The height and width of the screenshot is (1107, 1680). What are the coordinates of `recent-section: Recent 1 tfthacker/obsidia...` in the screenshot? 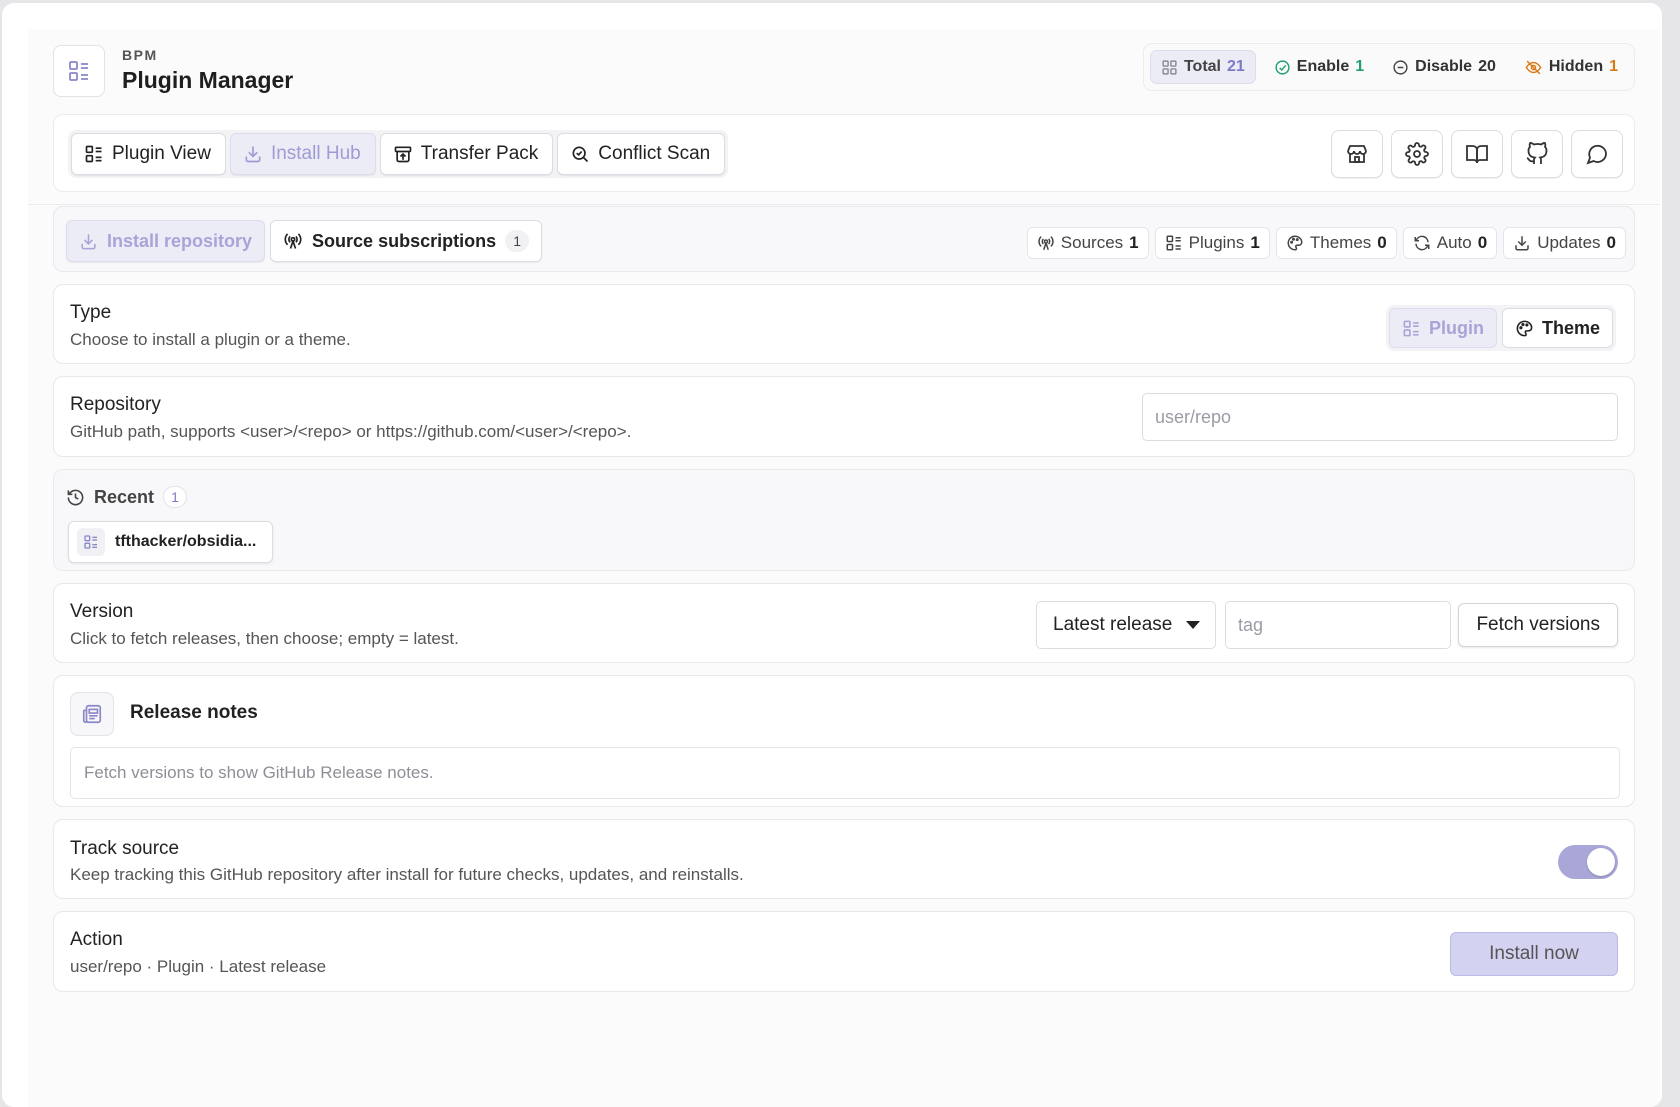 It's located at (844, 520).